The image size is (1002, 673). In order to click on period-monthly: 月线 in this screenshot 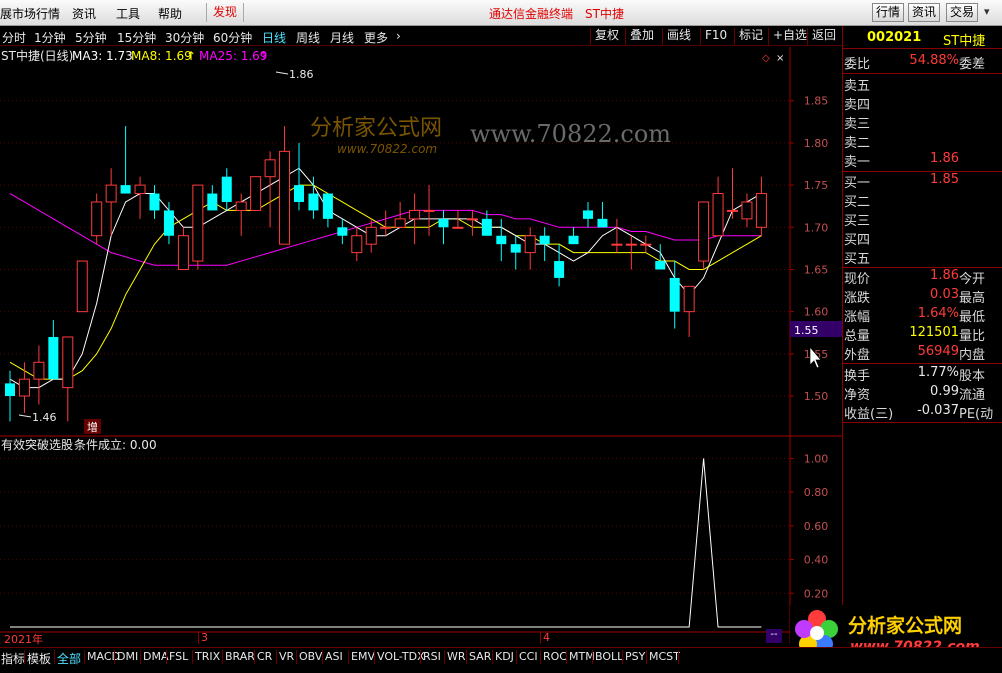, I will do `click(342, 37)`.